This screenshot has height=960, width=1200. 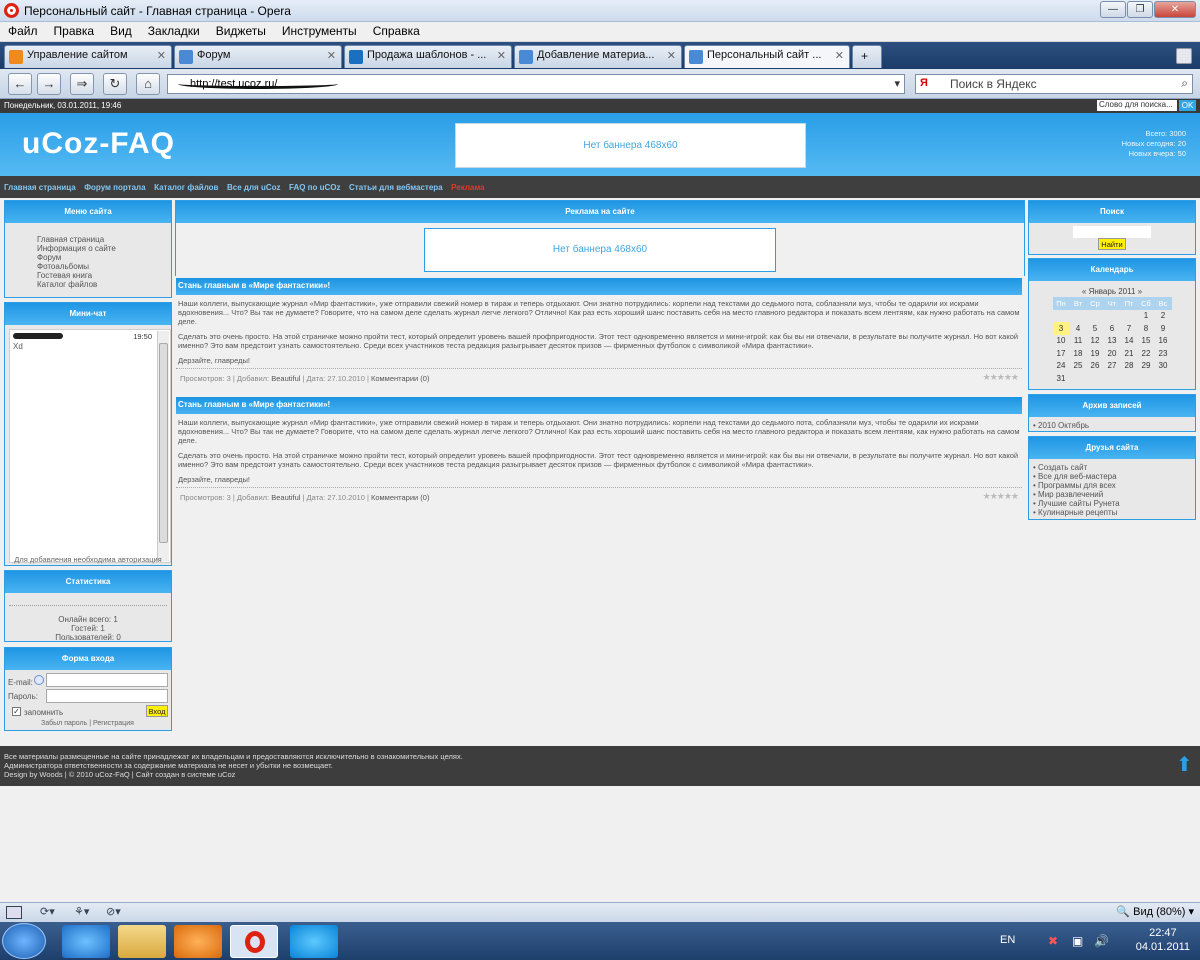 I want to click on menu-item-guestbook: Гостевая книга, so click(x=104, y=275).